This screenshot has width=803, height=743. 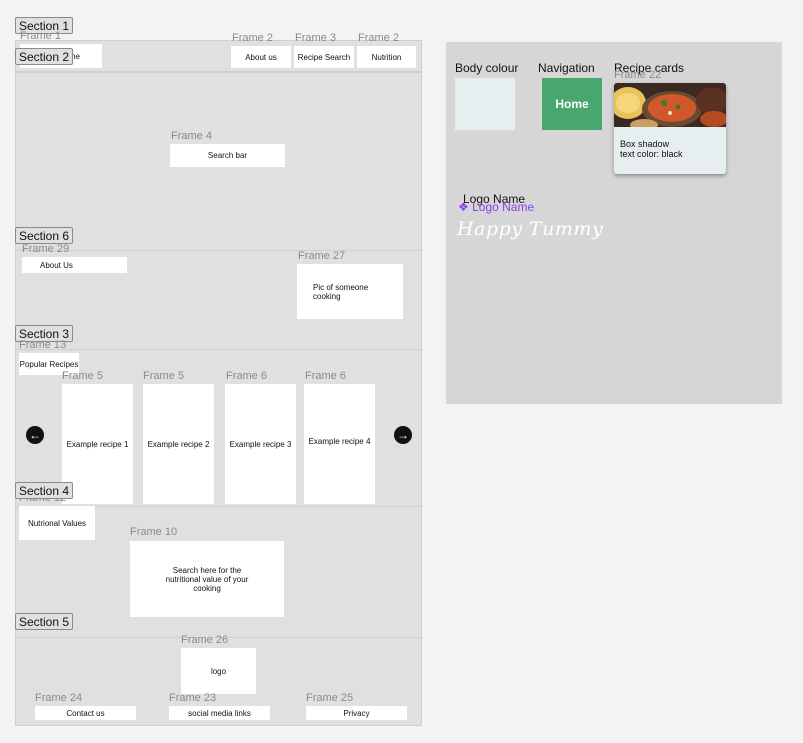 I want to click on footer-privacy-label: Privacy, so click(x=356, y=713).